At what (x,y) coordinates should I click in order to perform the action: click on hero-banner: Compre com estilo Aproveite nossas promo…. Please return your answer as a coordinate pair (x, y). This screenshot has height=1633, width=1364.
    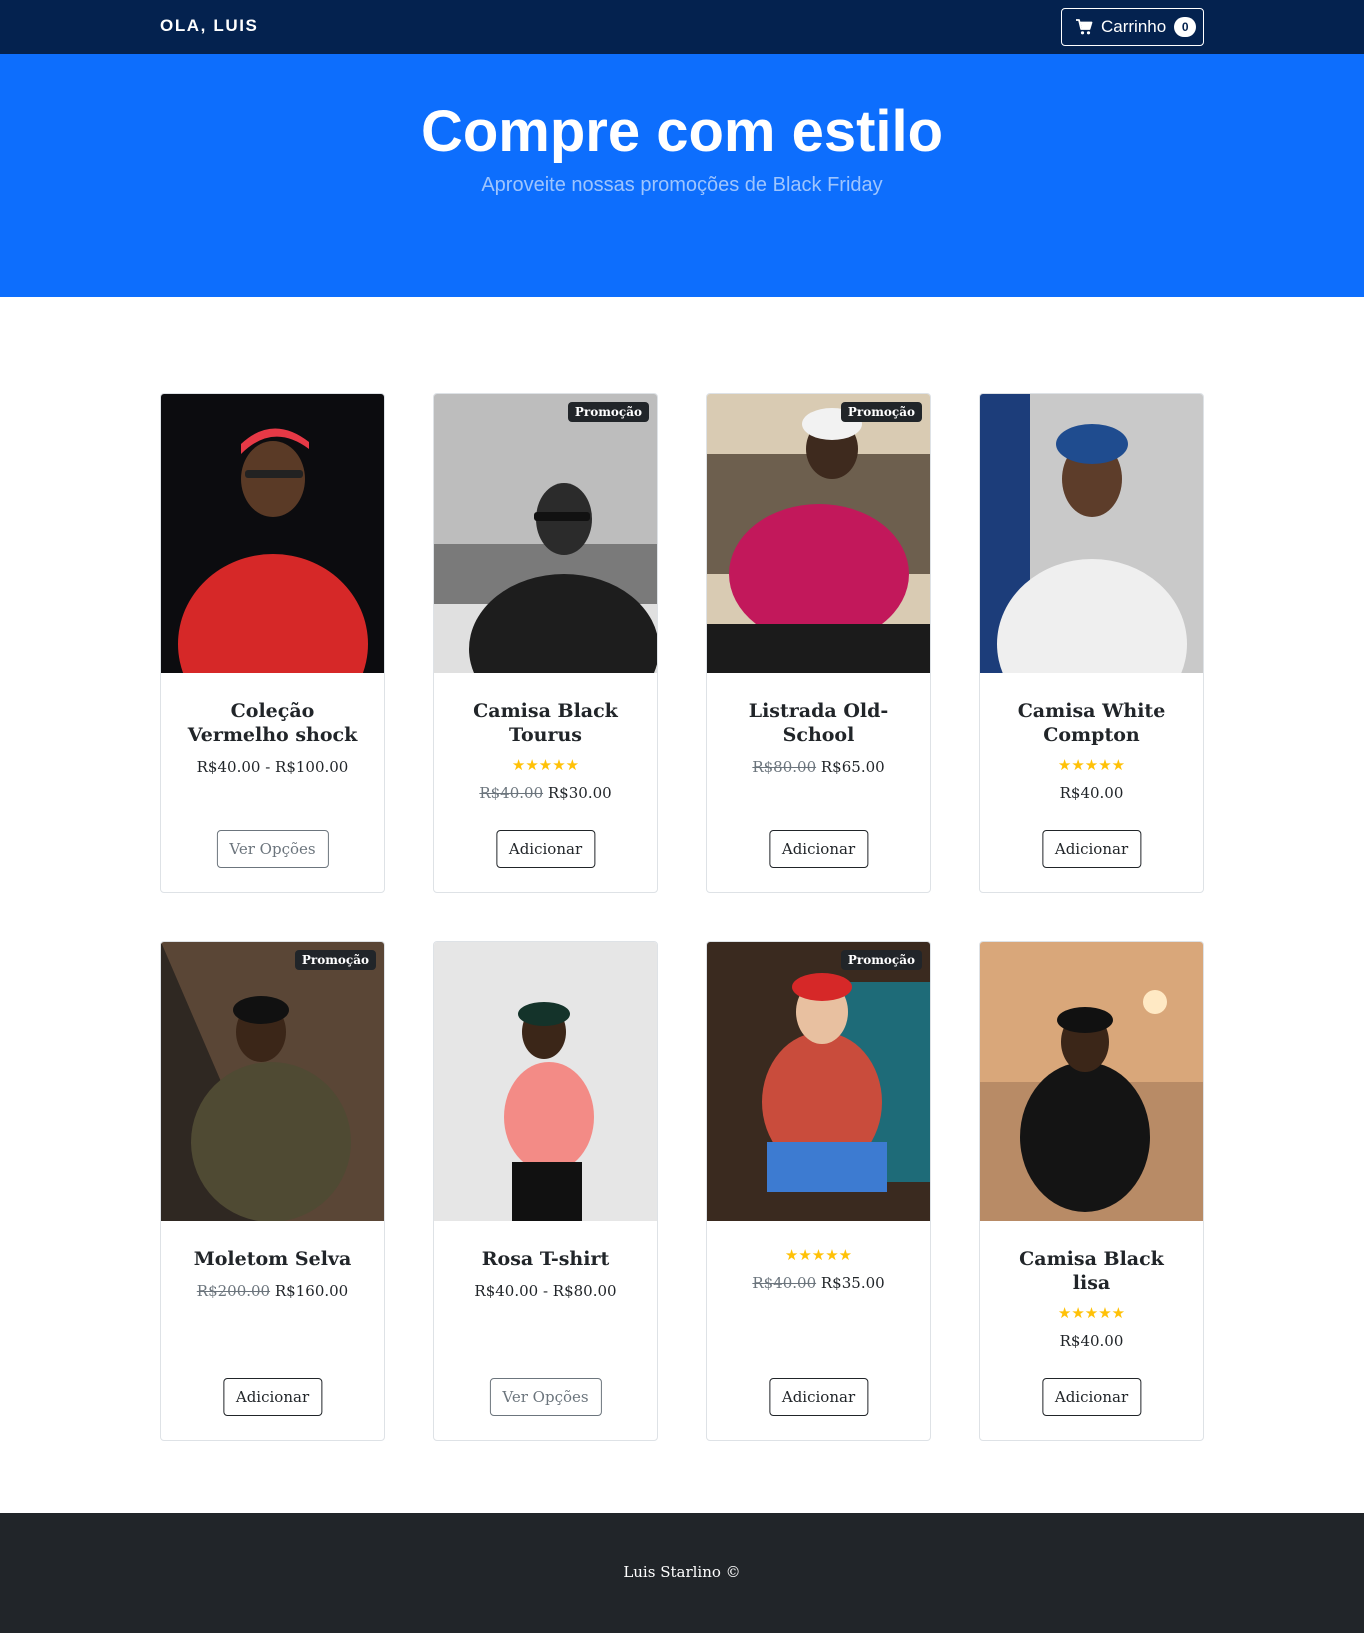
    Looking at the image, I should click on (682, 175).